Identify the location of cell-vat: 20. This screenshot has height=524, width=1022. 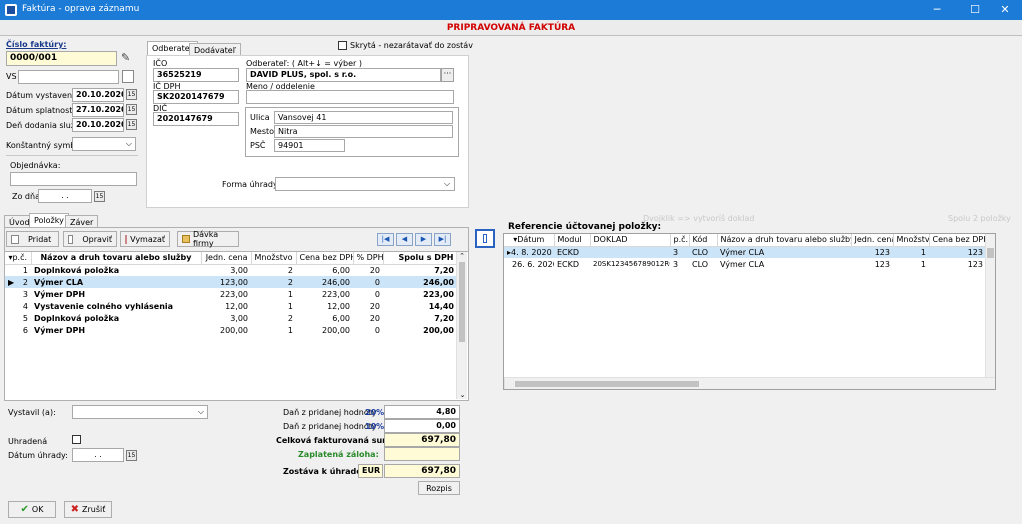
(374, 270).